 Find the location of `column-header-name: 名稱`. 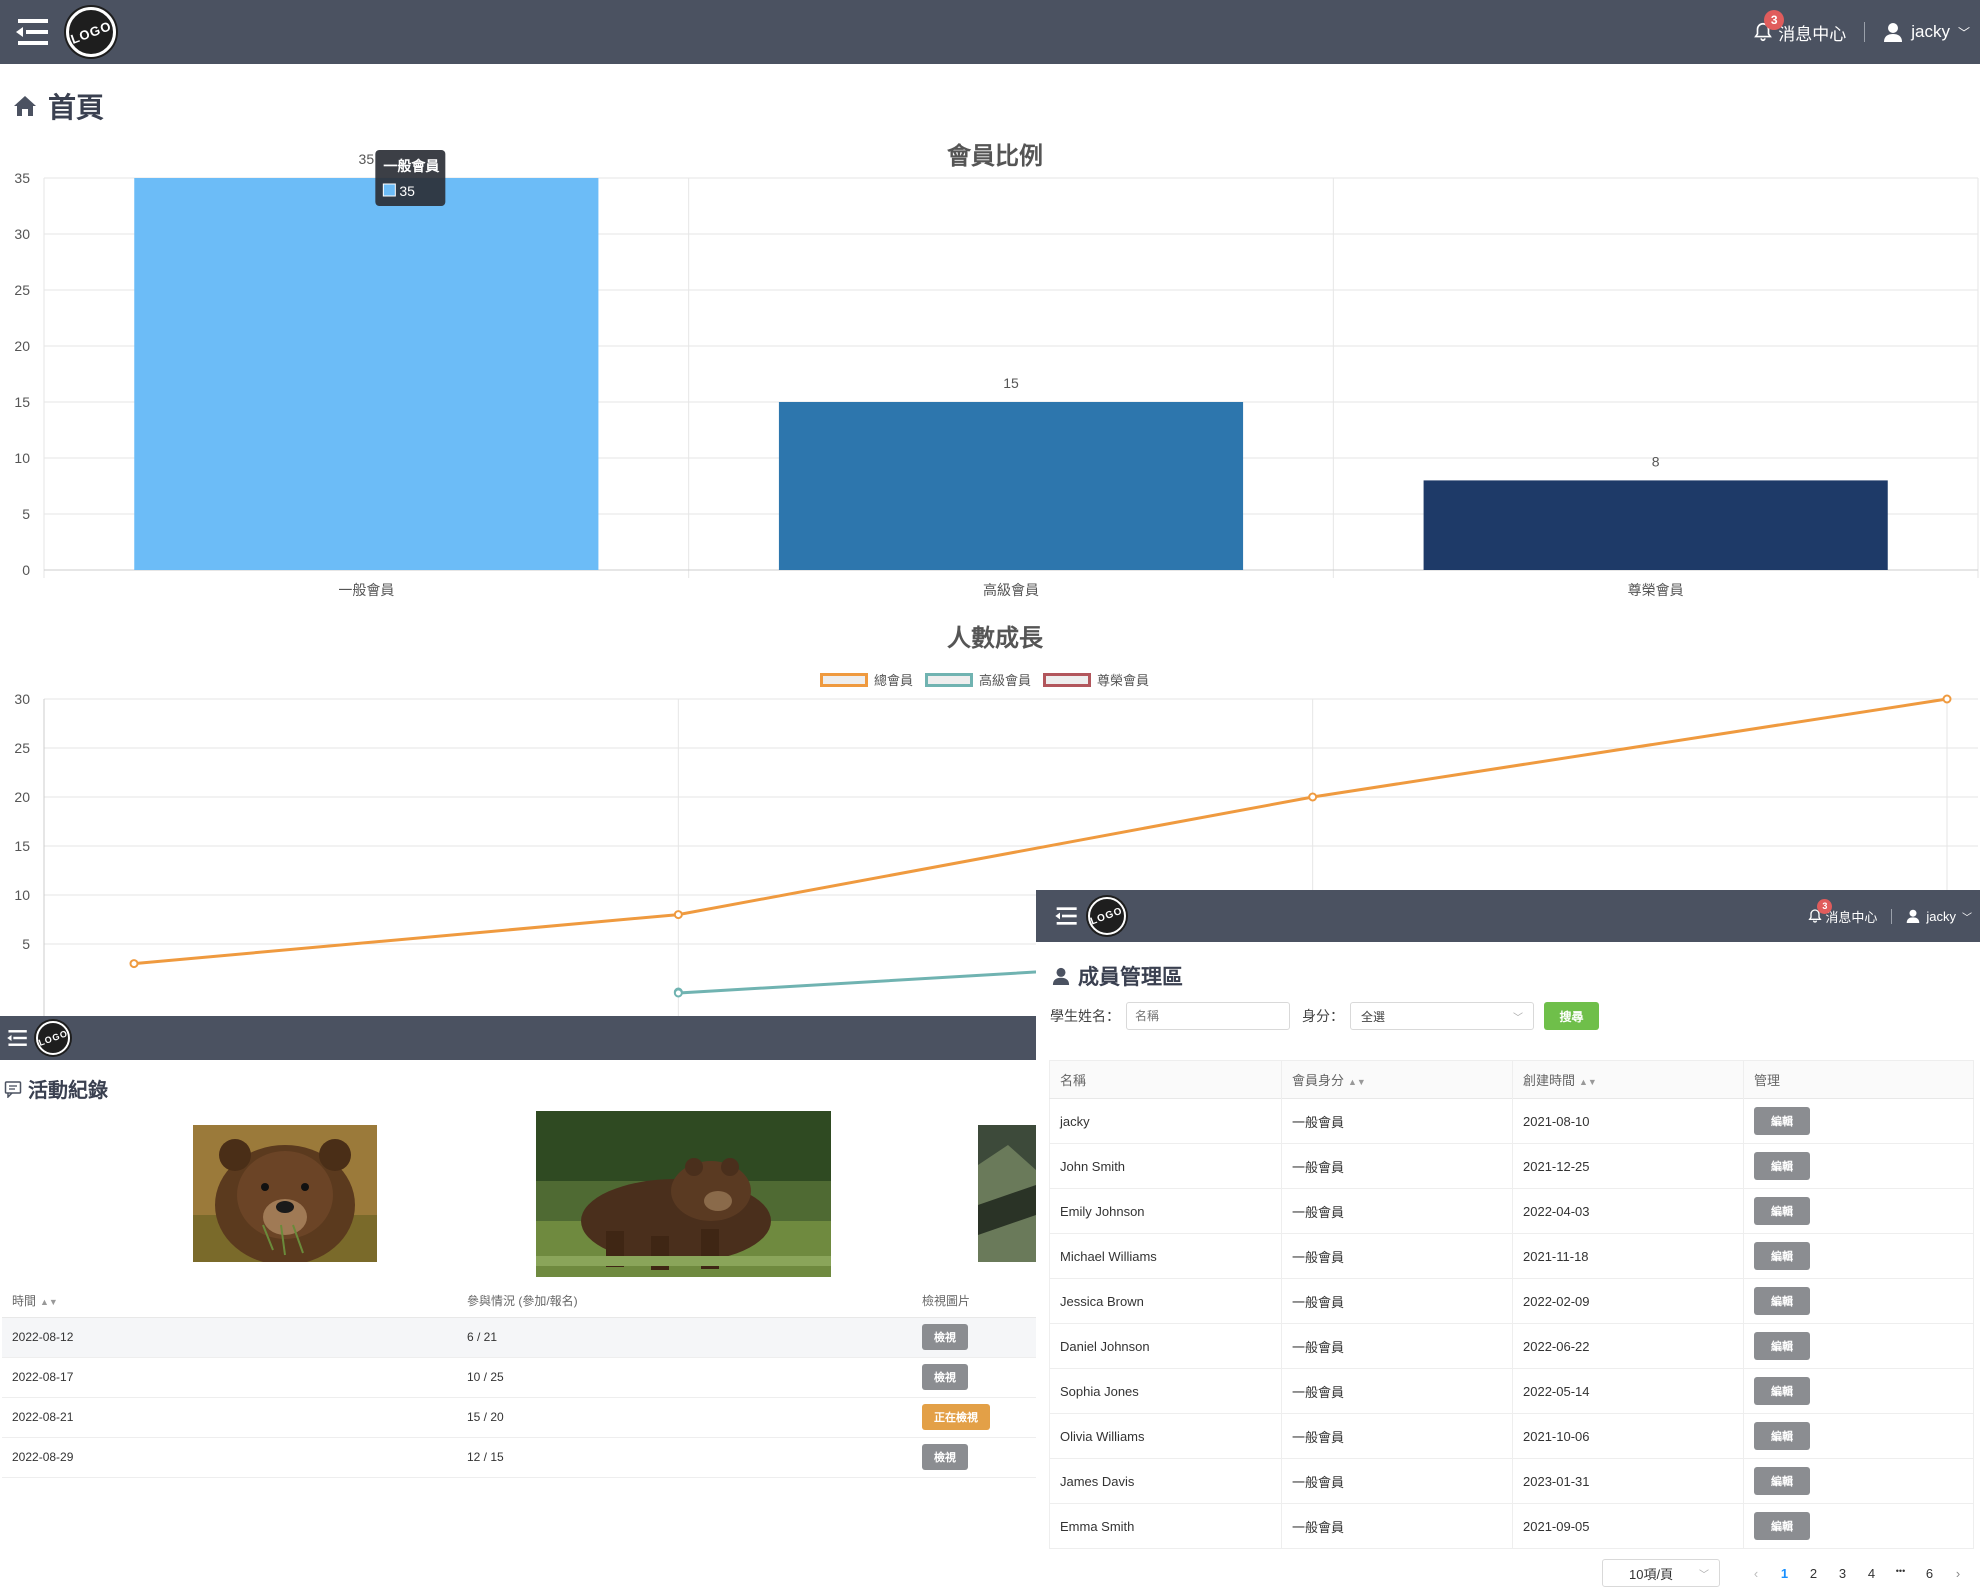

column-header-name: 名稱 is located at coordinates (1165, 1079).